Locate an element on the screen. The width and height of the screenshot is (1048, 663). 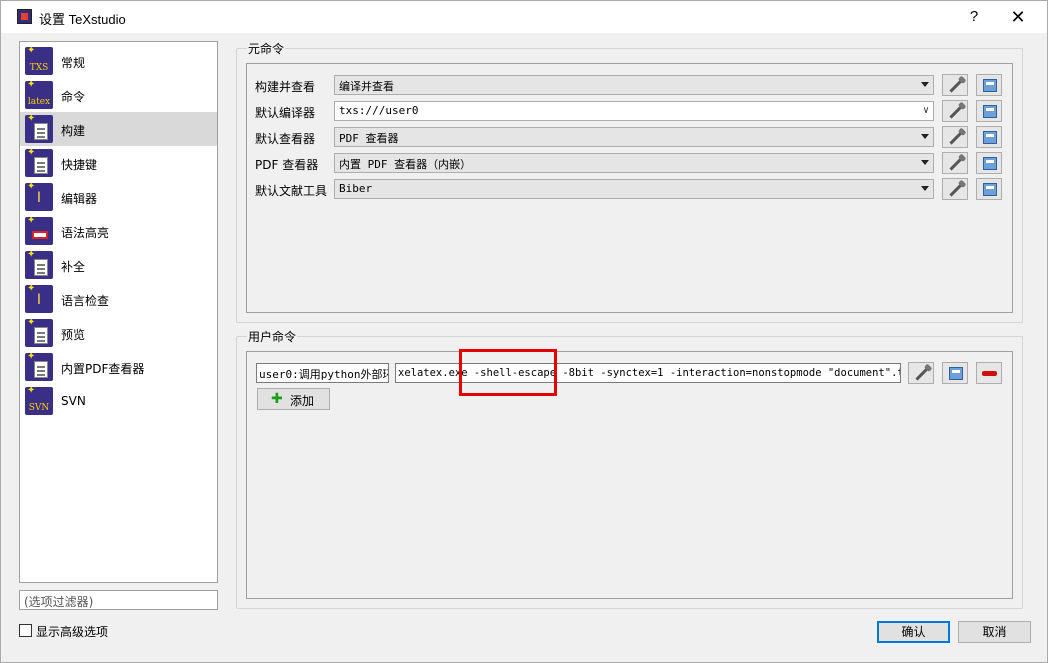
ok-button: 确认 is located at coordinates (913, 632).